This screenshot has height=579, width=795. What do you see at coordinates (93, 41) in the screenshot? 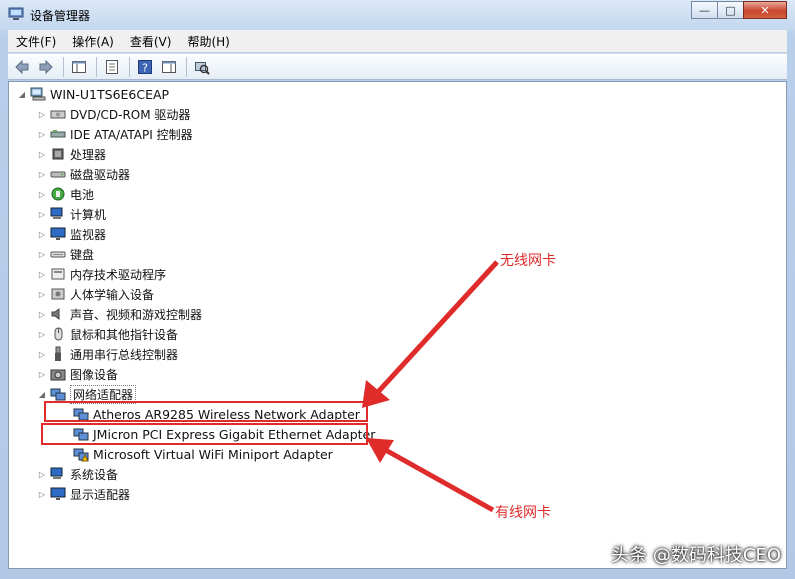
I see `menu-action: 操作(A)` at bounding box center [93, 41].